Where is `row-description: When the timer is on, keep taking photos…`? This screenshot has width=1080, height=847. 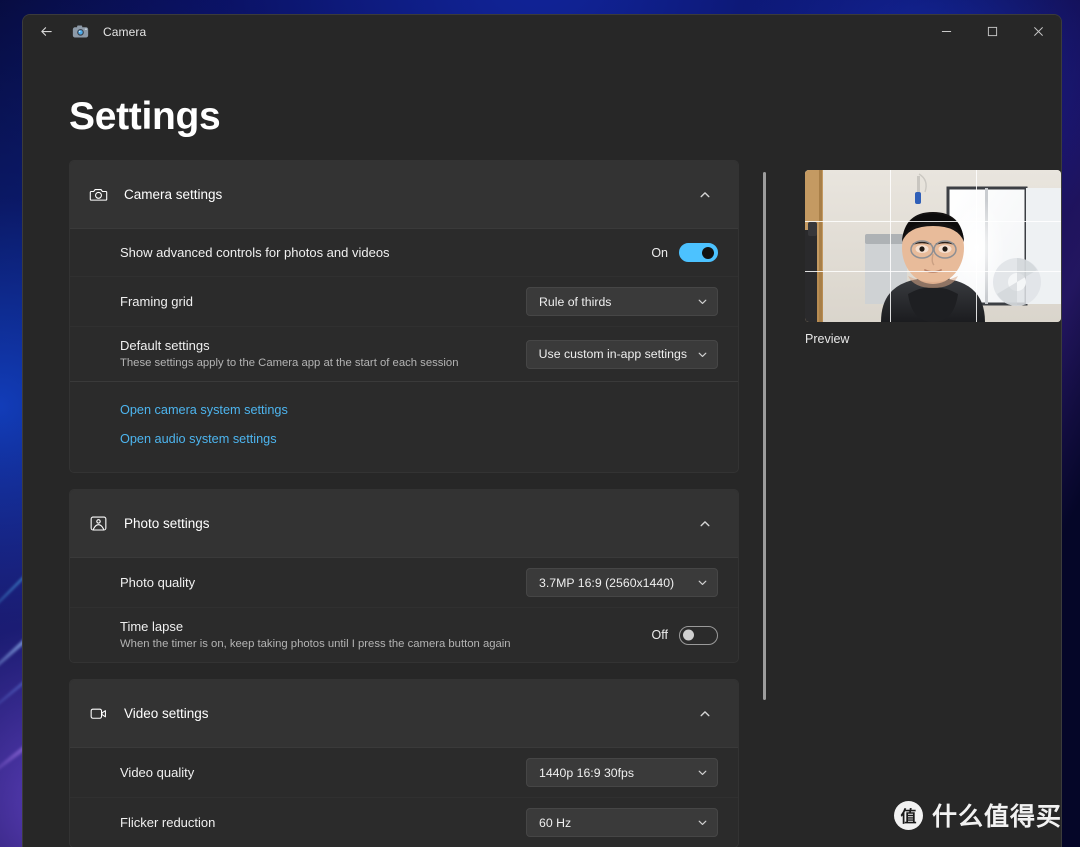 row-description: When the timer is on, keep taking photos… is located at coordinates (315, 644).